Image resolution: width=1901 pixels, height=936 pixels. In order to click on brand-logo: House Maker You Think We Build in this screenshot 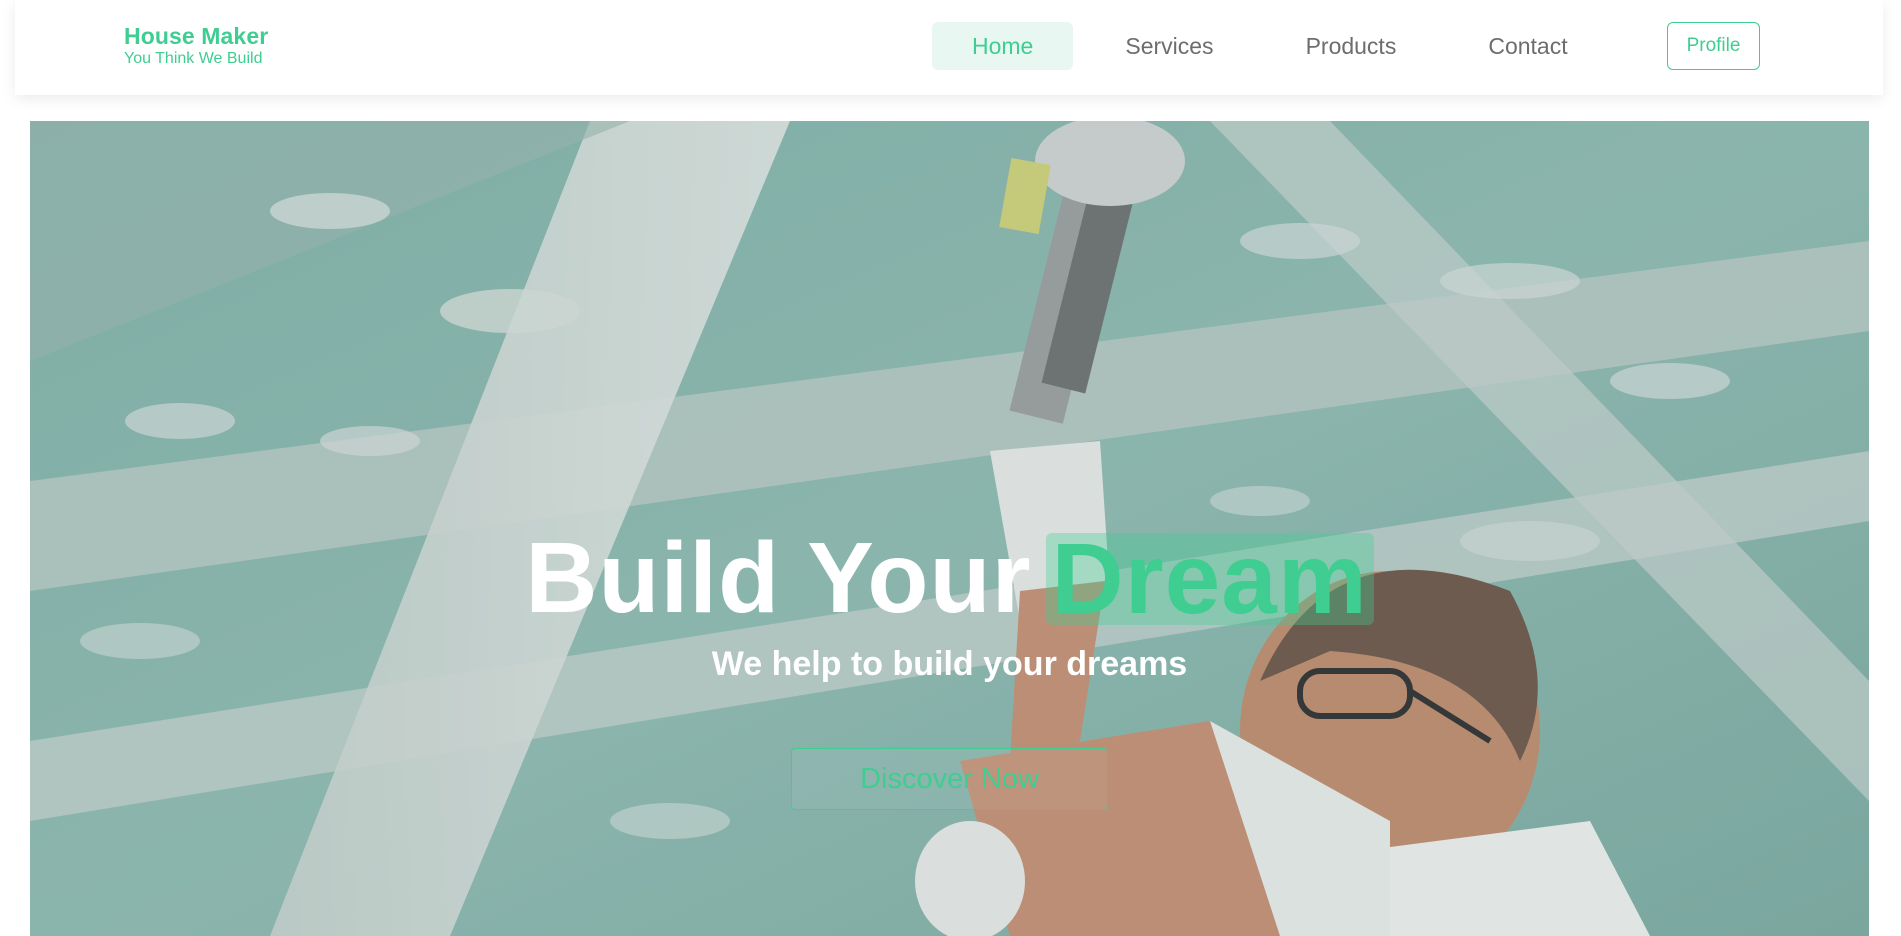, I will do `click(196, 45)`.